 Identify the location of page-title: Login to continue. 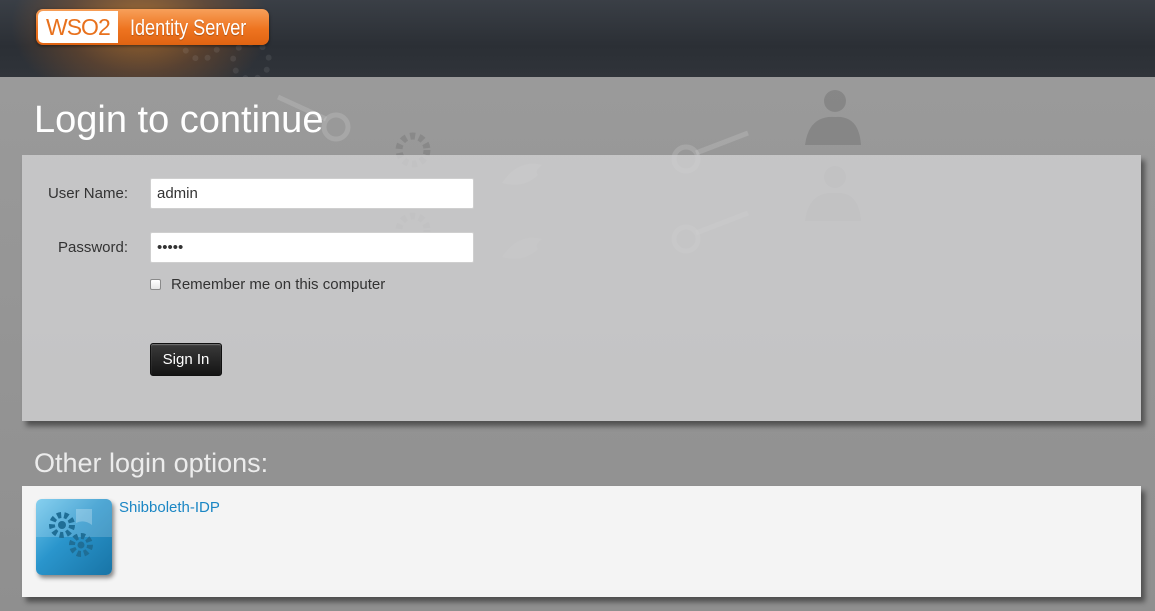
(179, 120).